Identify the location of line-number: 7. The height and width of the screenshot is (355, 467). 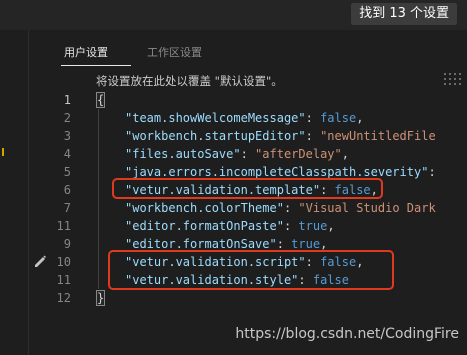
(67, 208).